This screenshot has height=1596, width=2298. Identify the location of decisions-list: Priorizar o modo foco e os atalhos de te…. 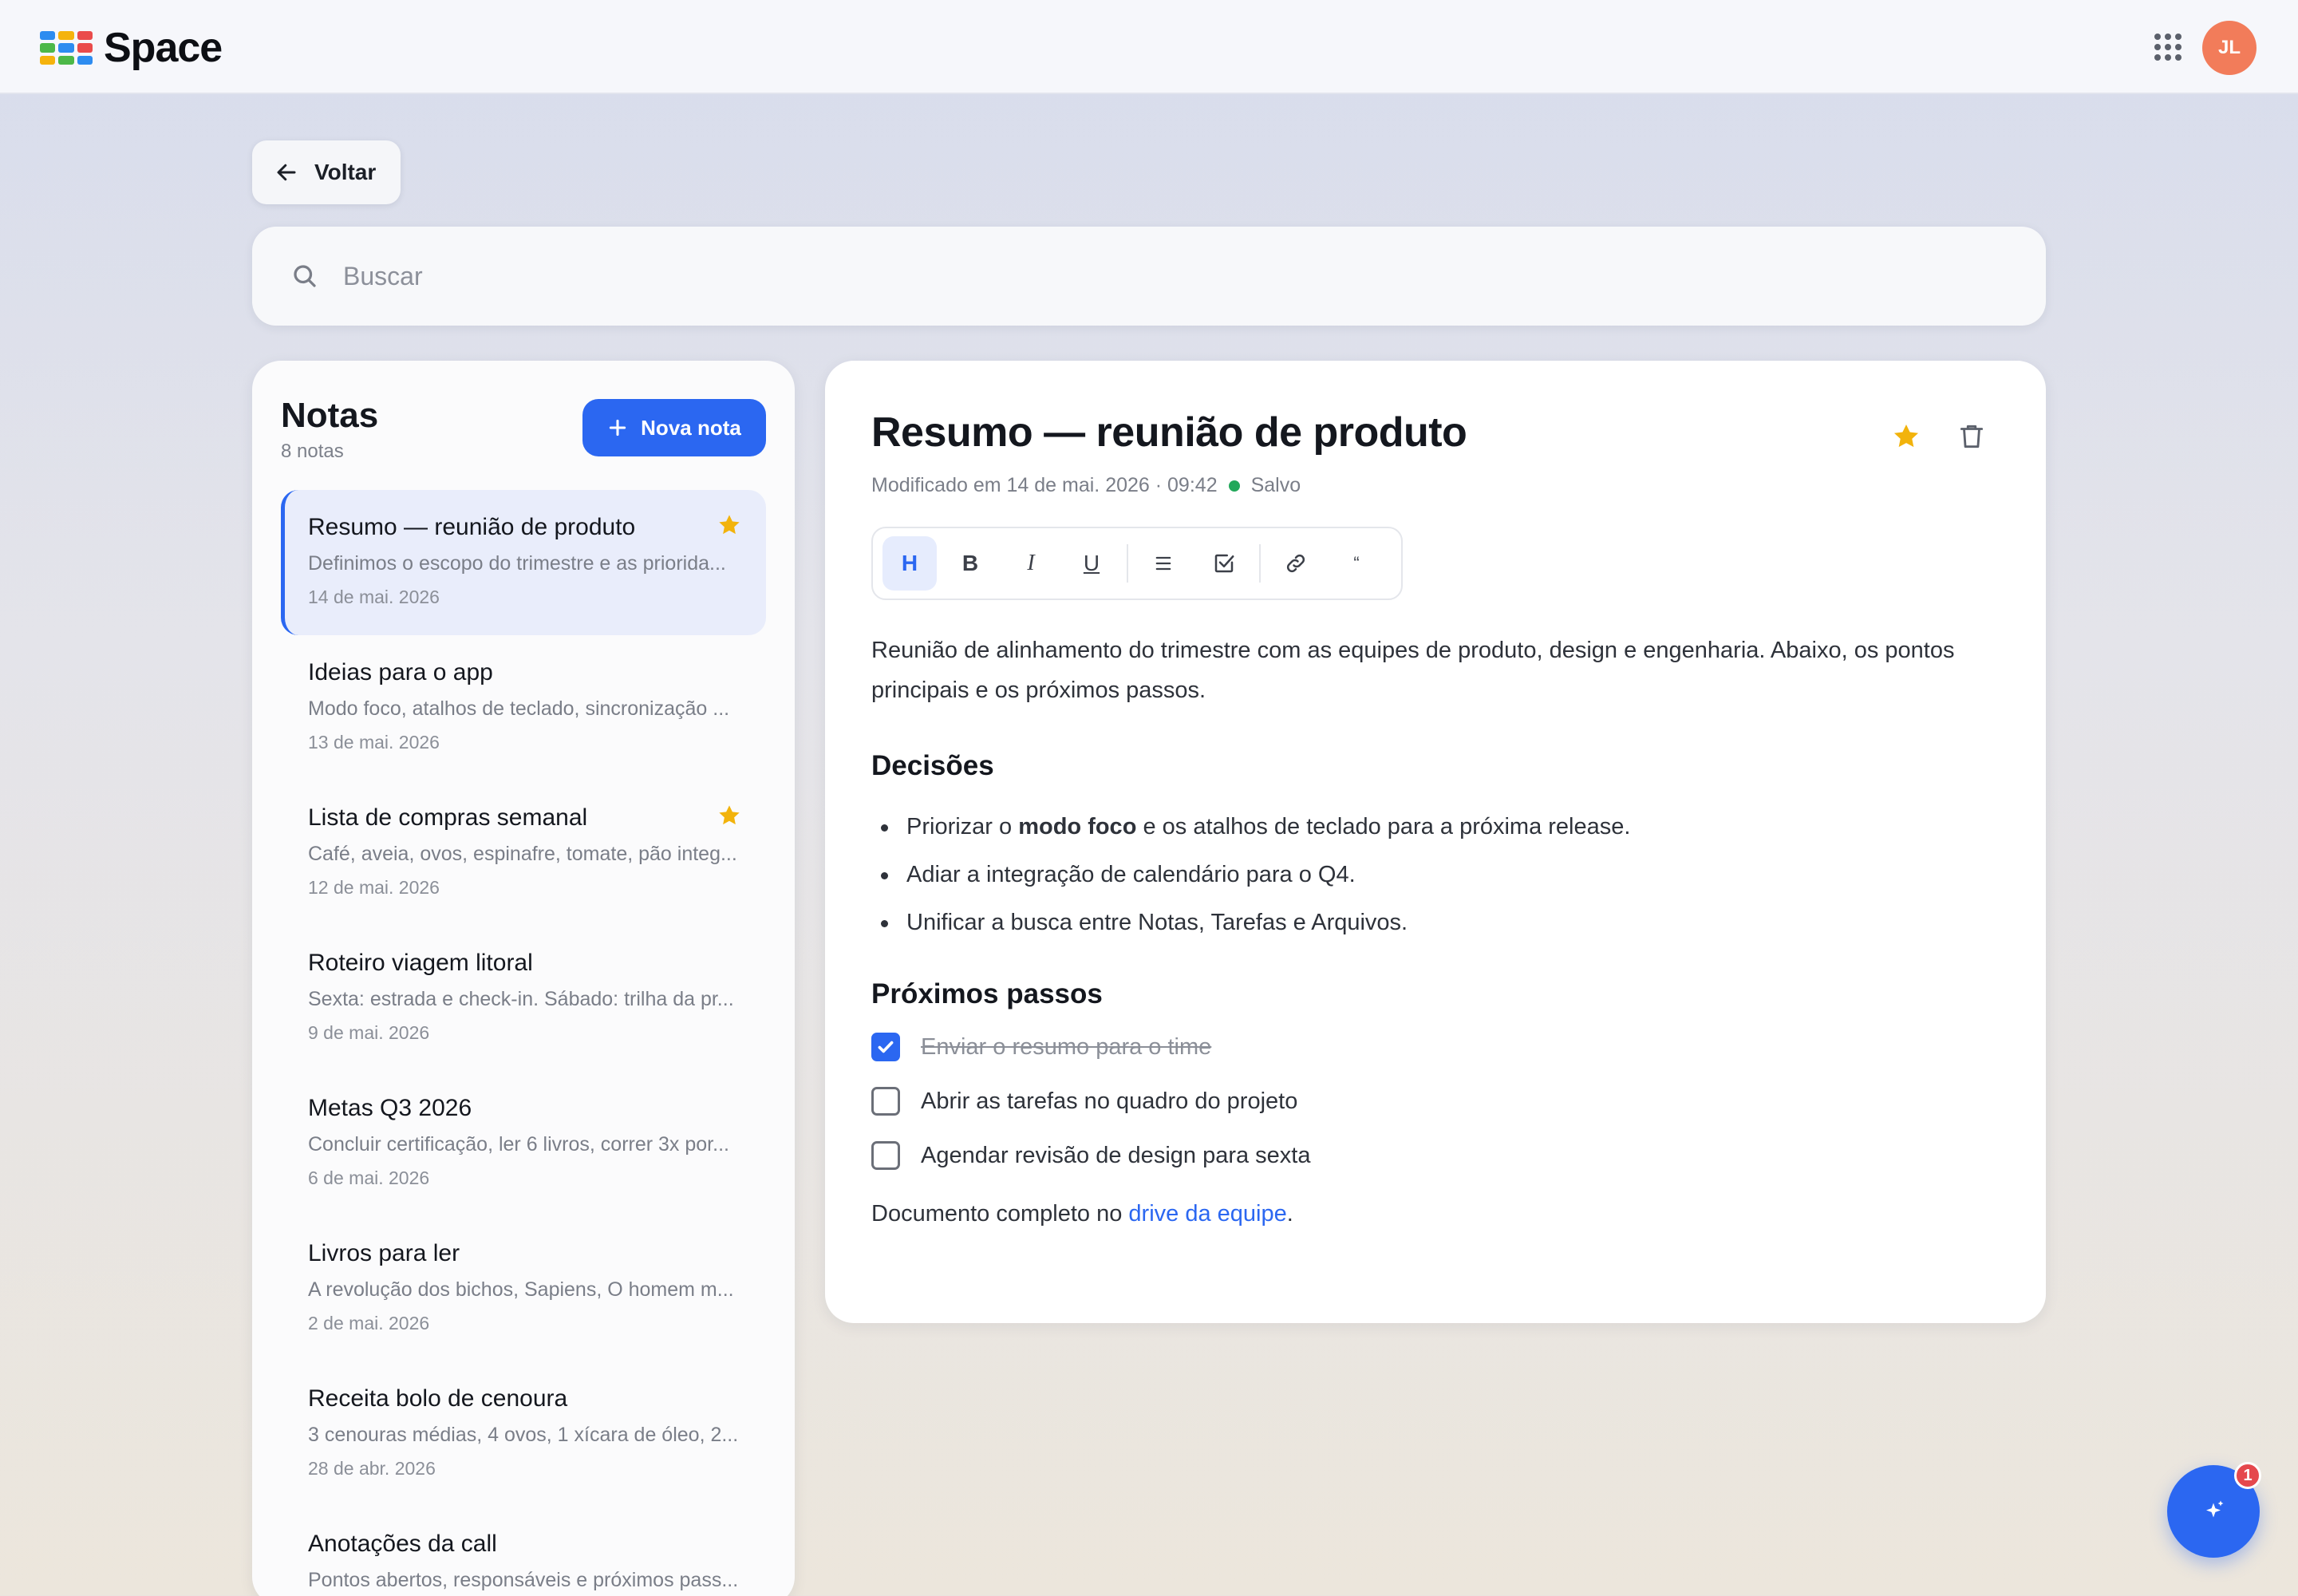
(1438, 874).